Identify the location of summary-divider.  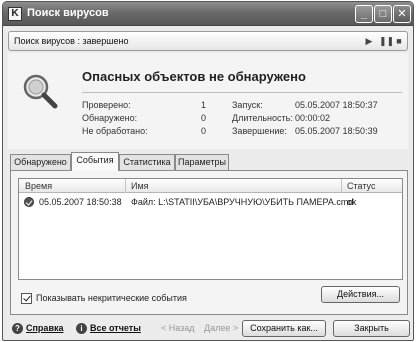
(242, 92).